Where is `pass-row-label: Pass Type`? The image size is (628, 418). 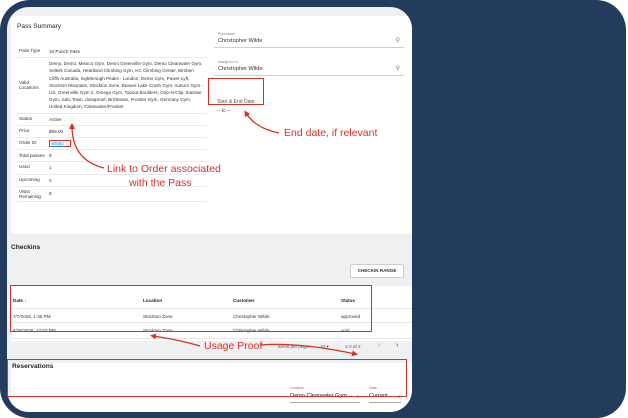 pass-row-label: Pass Type is located at coordinates (30, 50).